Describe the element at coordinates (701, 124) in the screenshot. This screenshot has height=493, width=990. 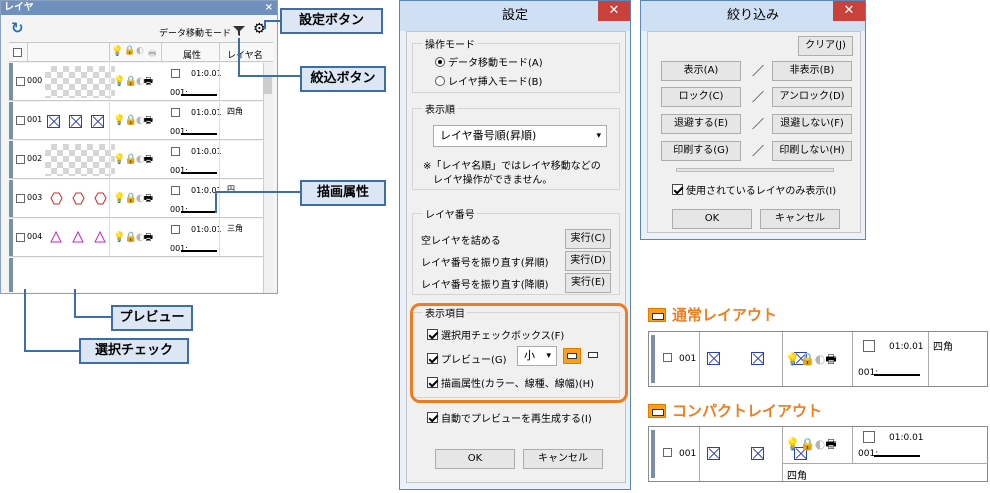
I see `evacuate-button: 退避する(E)` at that location.